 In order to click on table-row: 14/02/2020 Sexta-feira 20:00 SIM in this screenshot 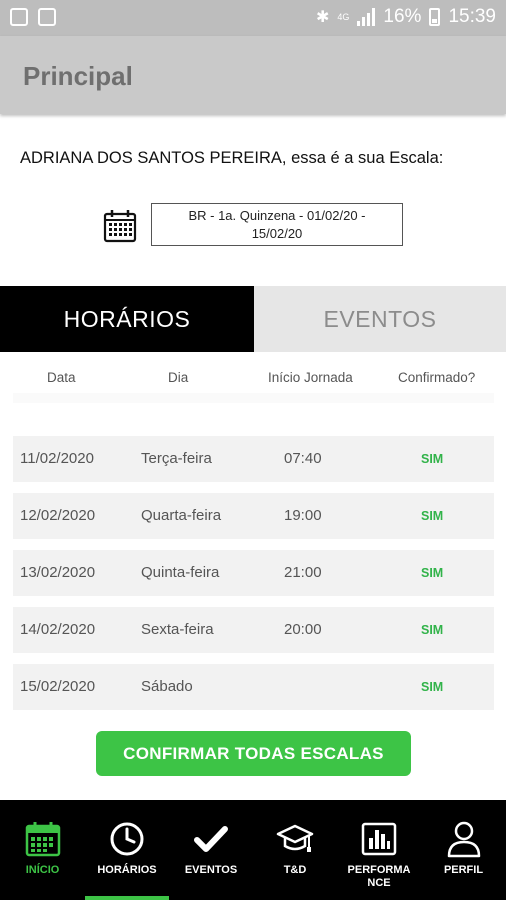, I will do `click(253, 630)`.